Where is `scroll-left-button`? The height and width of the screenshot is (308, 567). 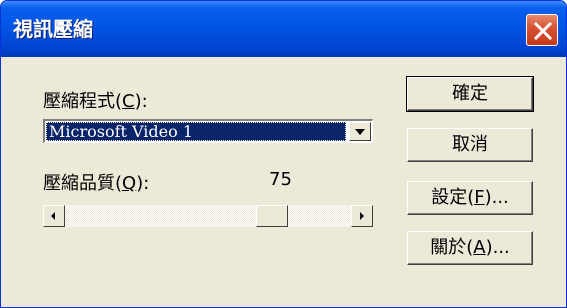 scroll-left-button is located at coordinates (54, 216).